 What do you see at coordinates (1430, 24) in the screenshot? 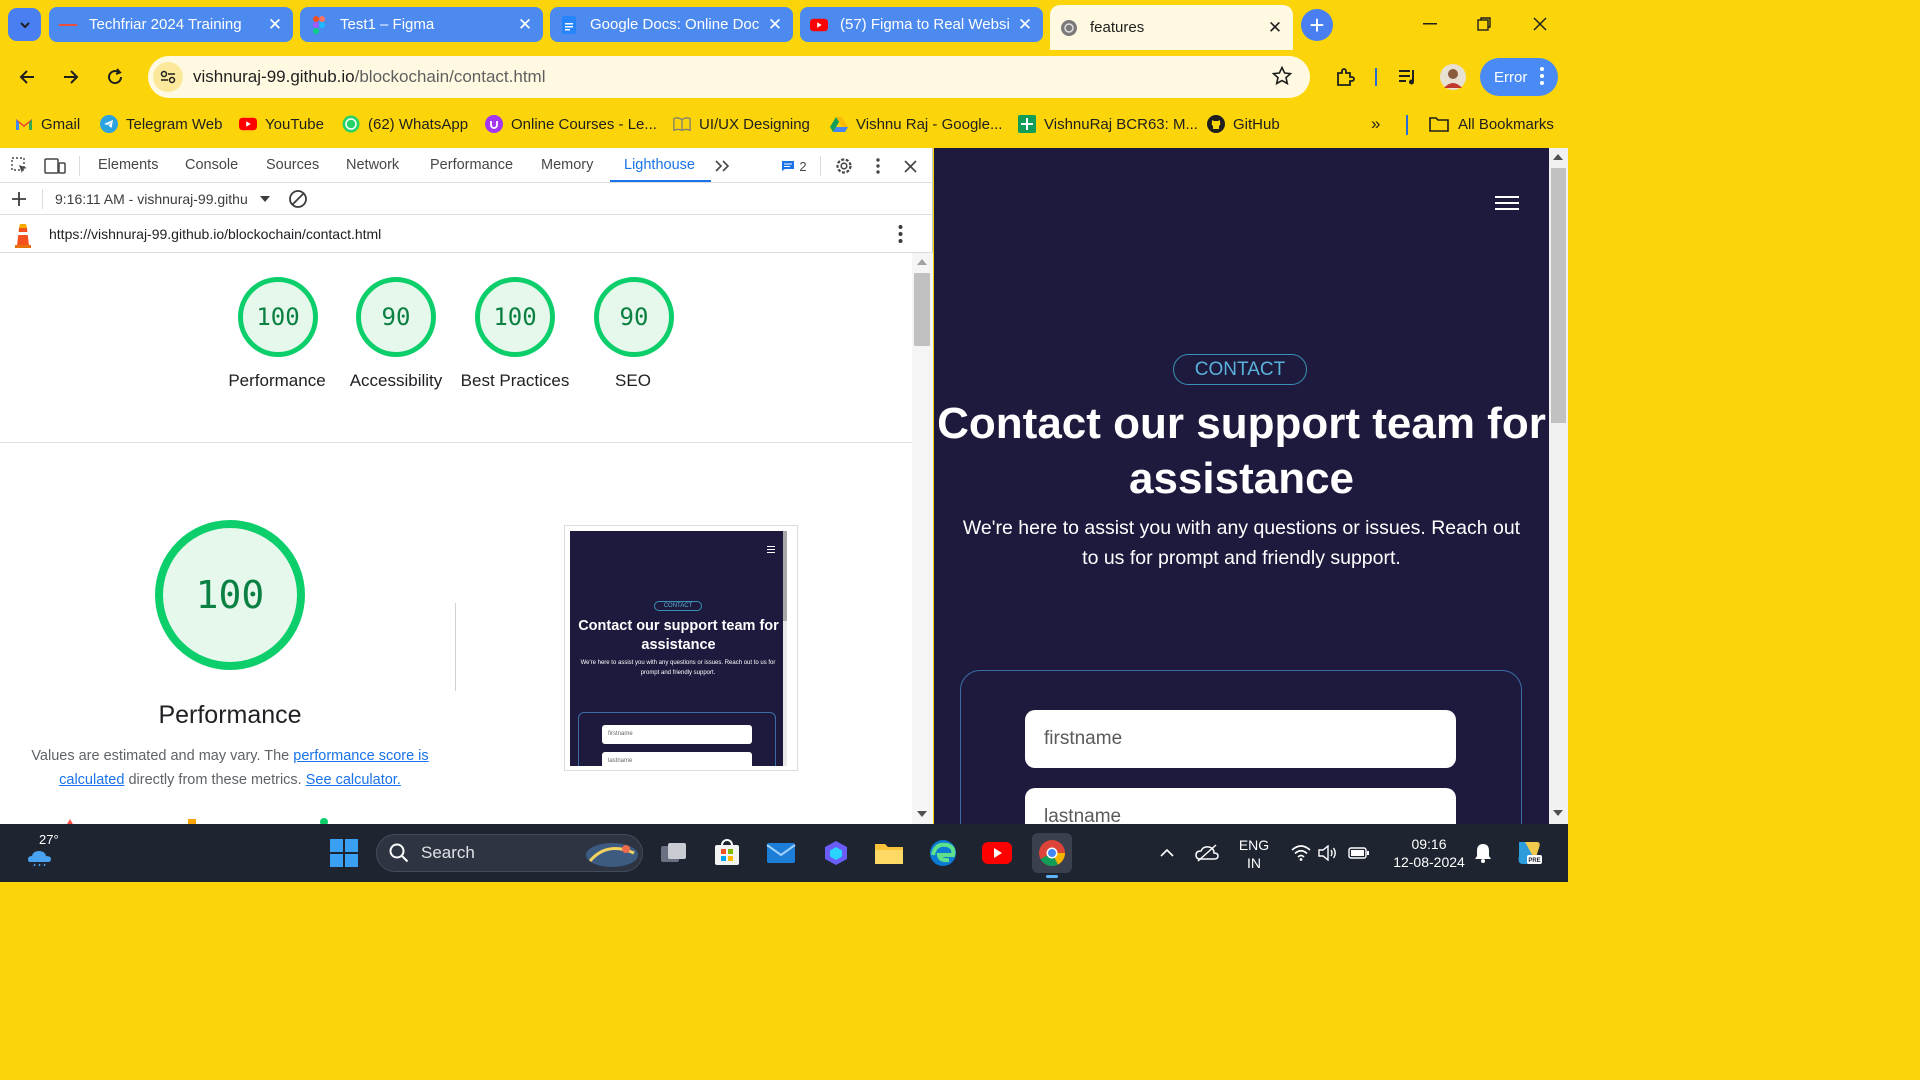
I see `minimize-icon` at bounding box center [1430, 24].